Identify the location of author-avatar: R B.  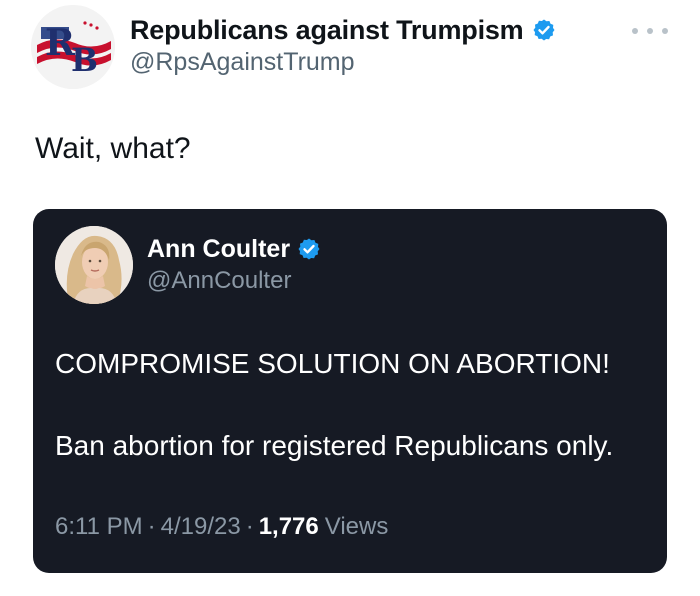
(73, 47).